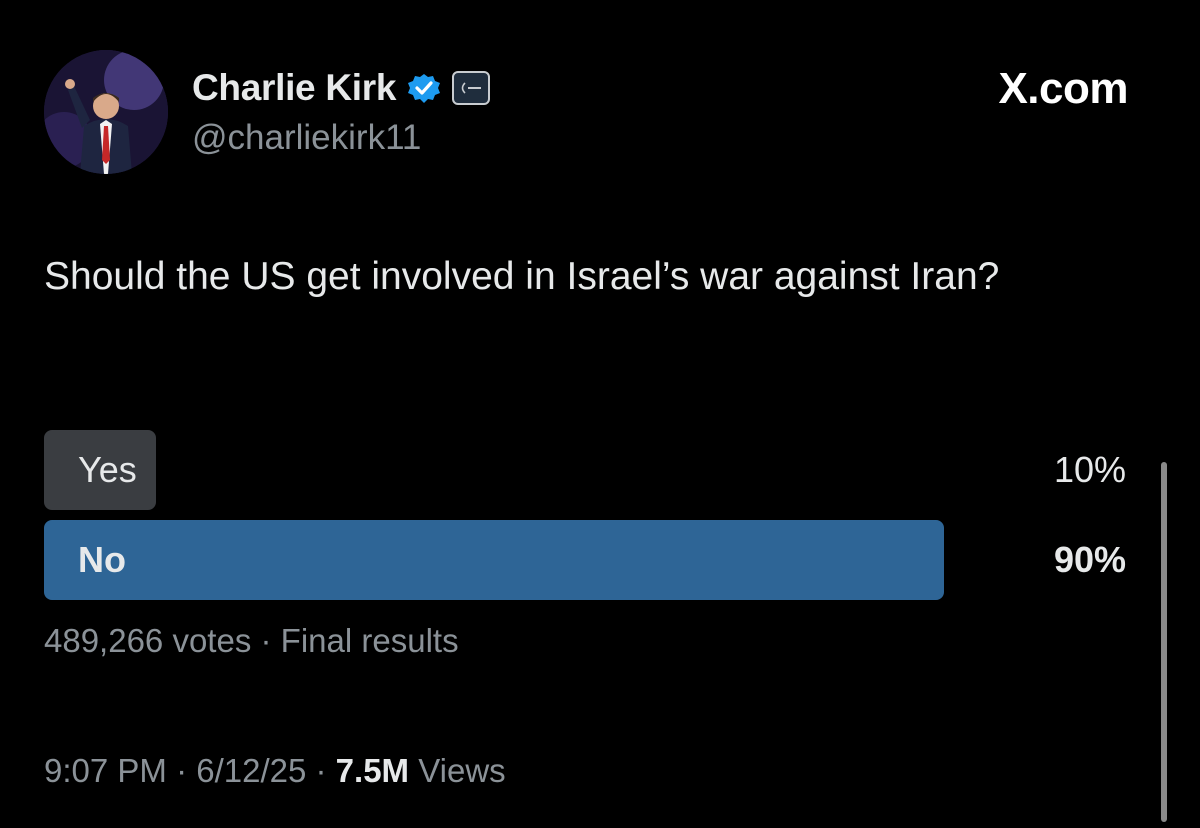 The image size is (1200, 828). Describe the element at coordinates (372, 770) in the screenshot. I see `views-count: 7.5M` at that location.